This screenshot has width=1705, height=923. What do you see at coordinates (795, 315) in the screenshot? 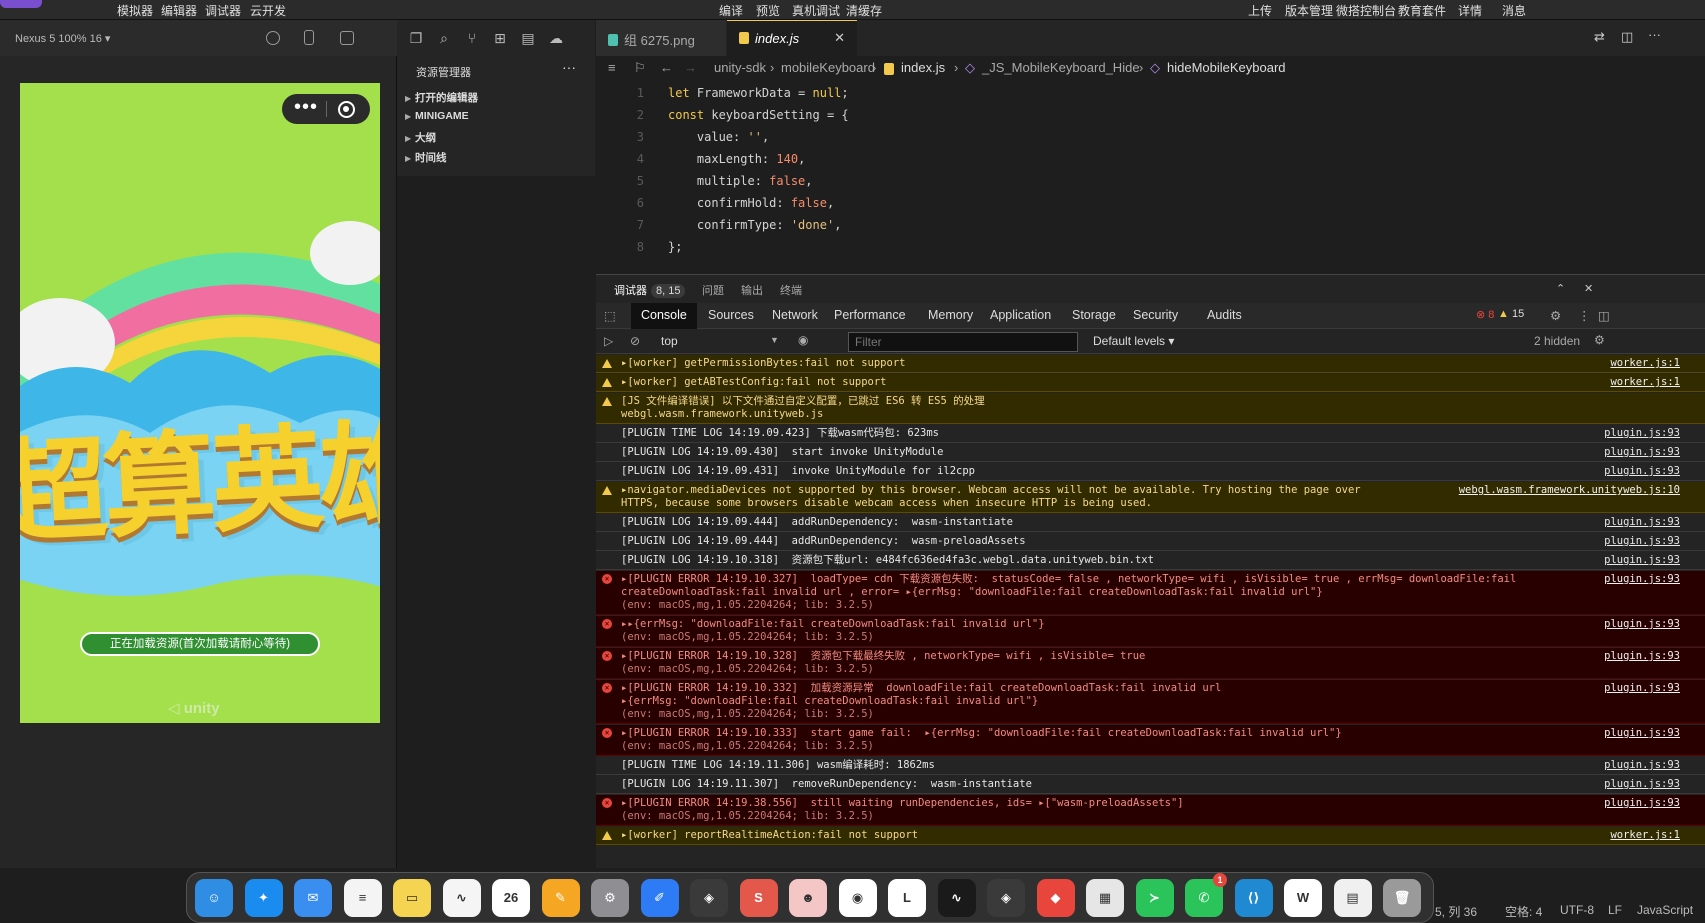
I see `tab-network: Network` at bounding box center [795, 315].